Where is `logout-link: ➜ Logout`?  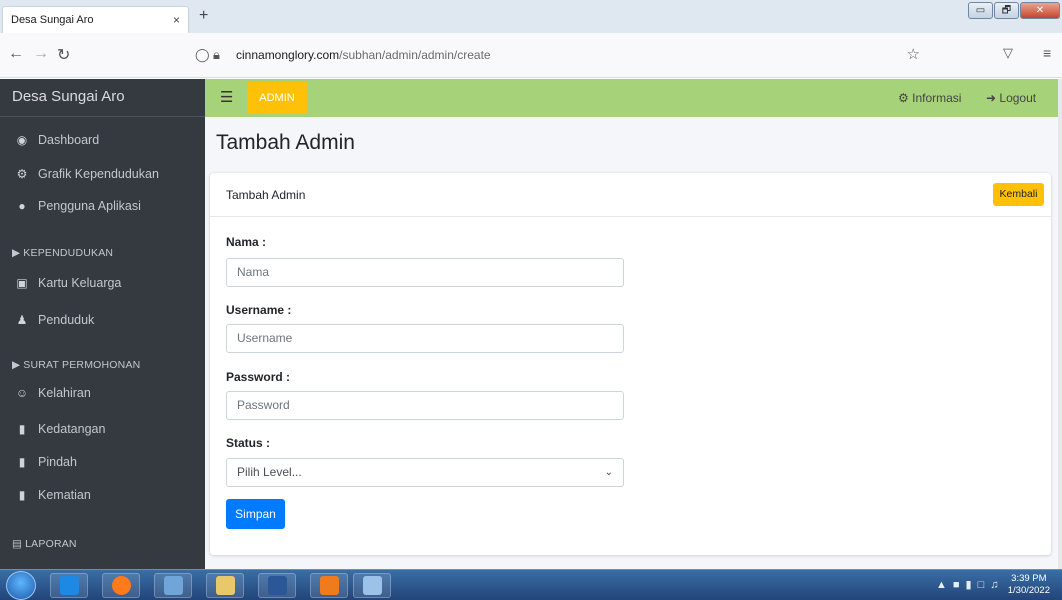 logout-link: ➜ Logout is located at coordinates (1011, 98).